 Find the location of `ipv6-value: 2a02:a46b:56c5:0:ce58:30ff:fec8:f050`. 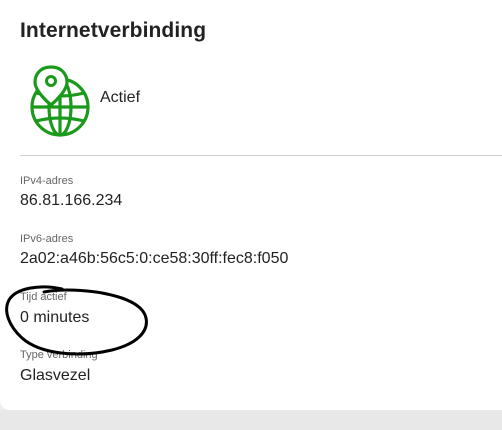

ipv6-value: 2a02:a46b:56c5:0:ce58:30ff:fec8:f050 is located at coordinates (154, 258).